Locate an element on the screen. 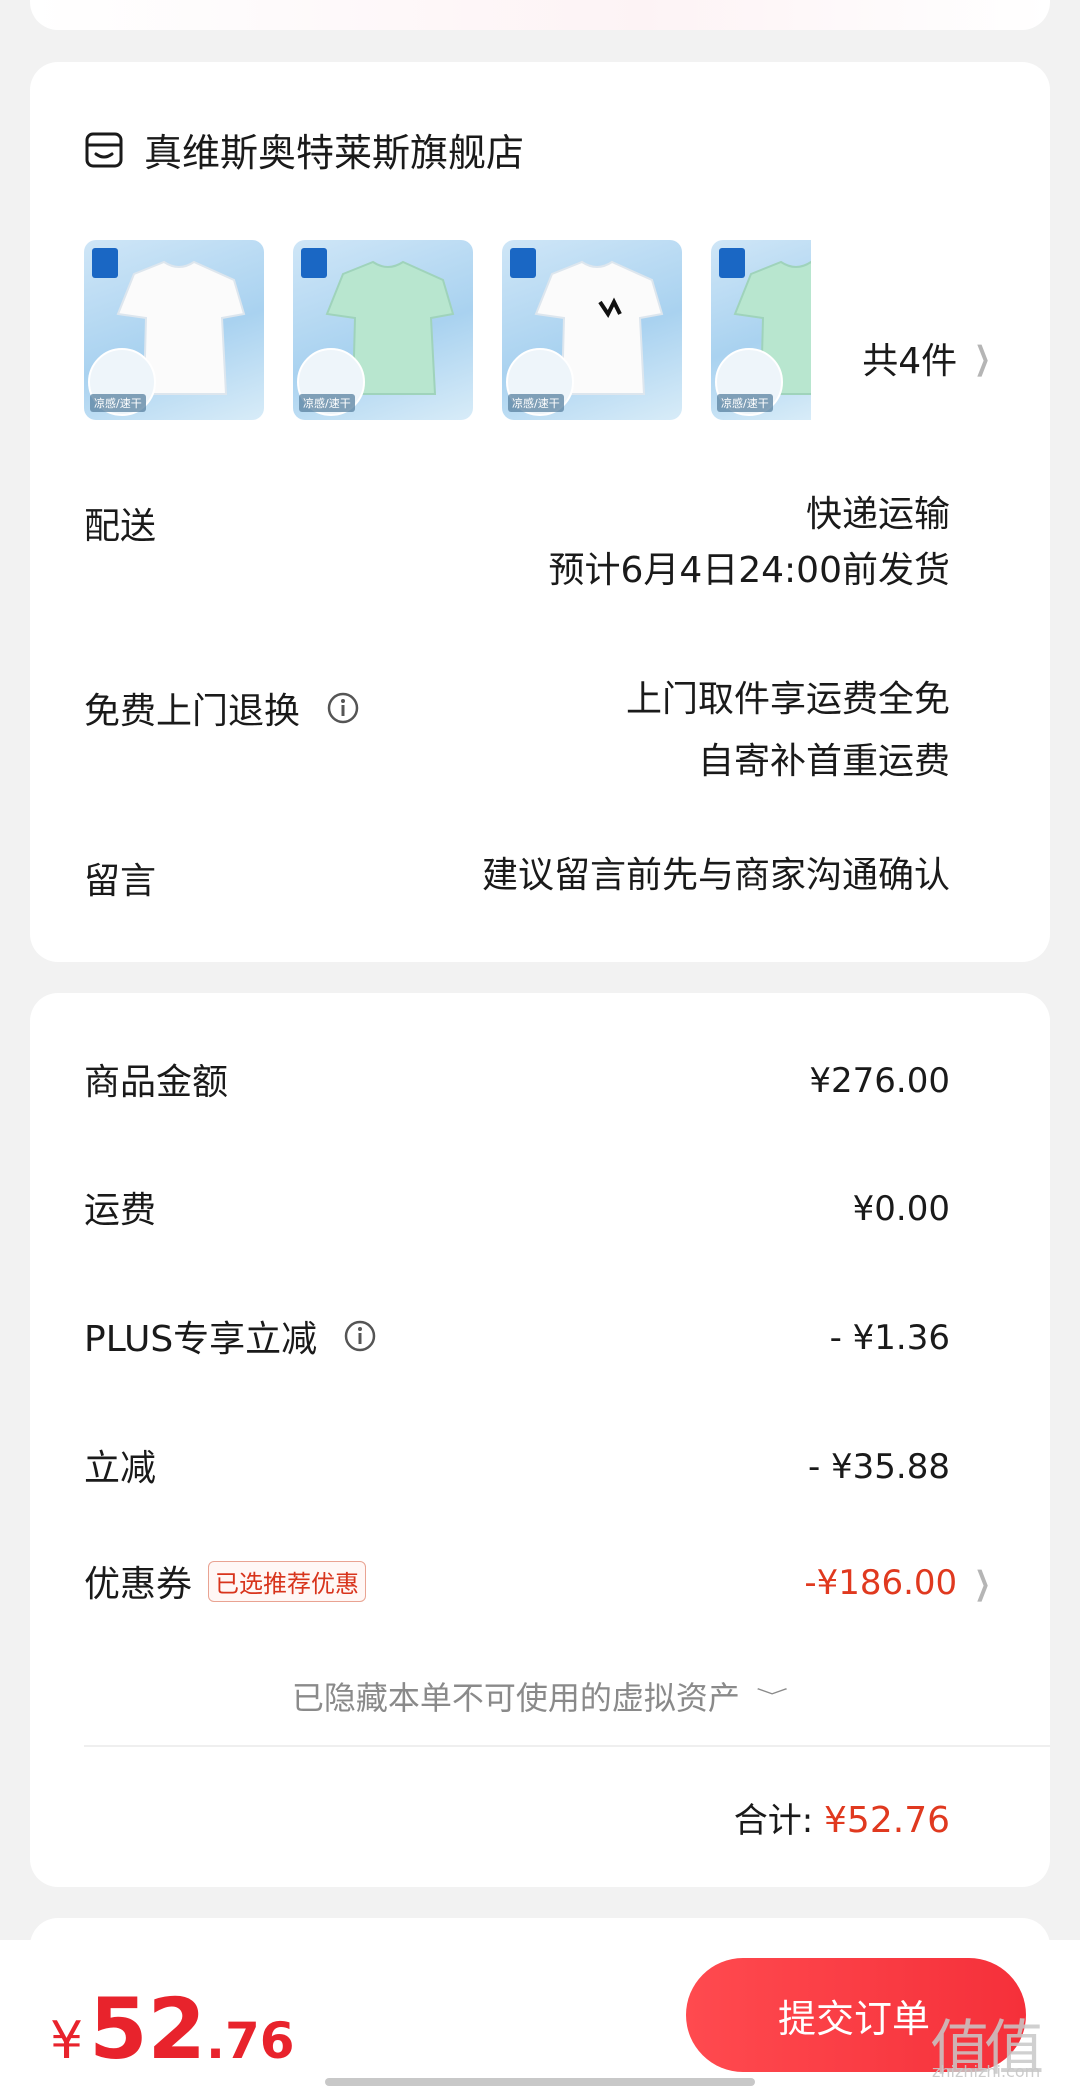  message-row: 留言 建议留言前先与商家沟通确认 is located at coordinates (517, 882).